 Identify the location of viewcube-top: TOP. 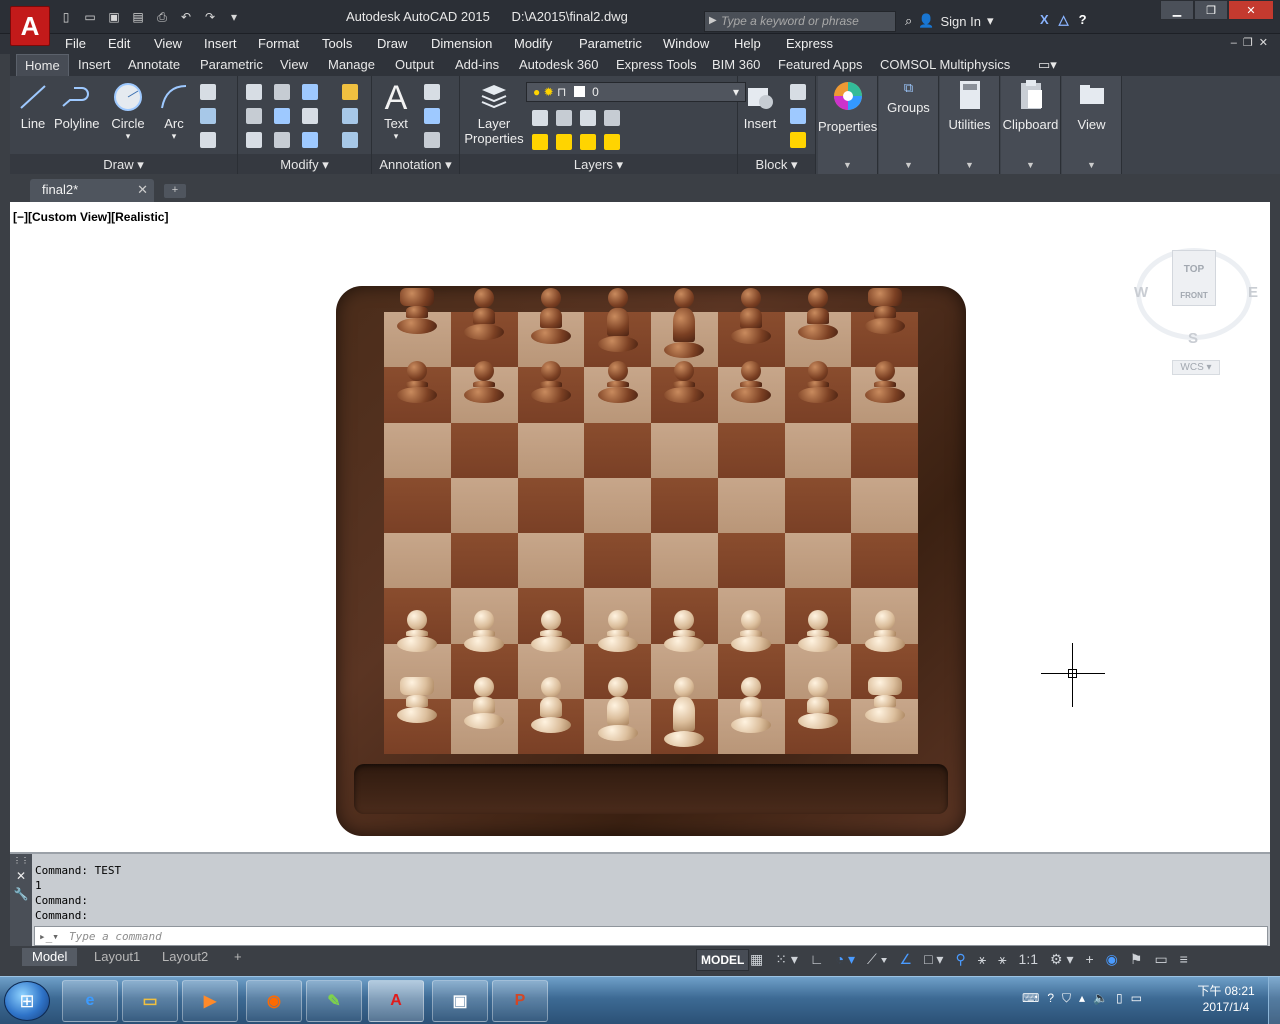
(1194, 269).